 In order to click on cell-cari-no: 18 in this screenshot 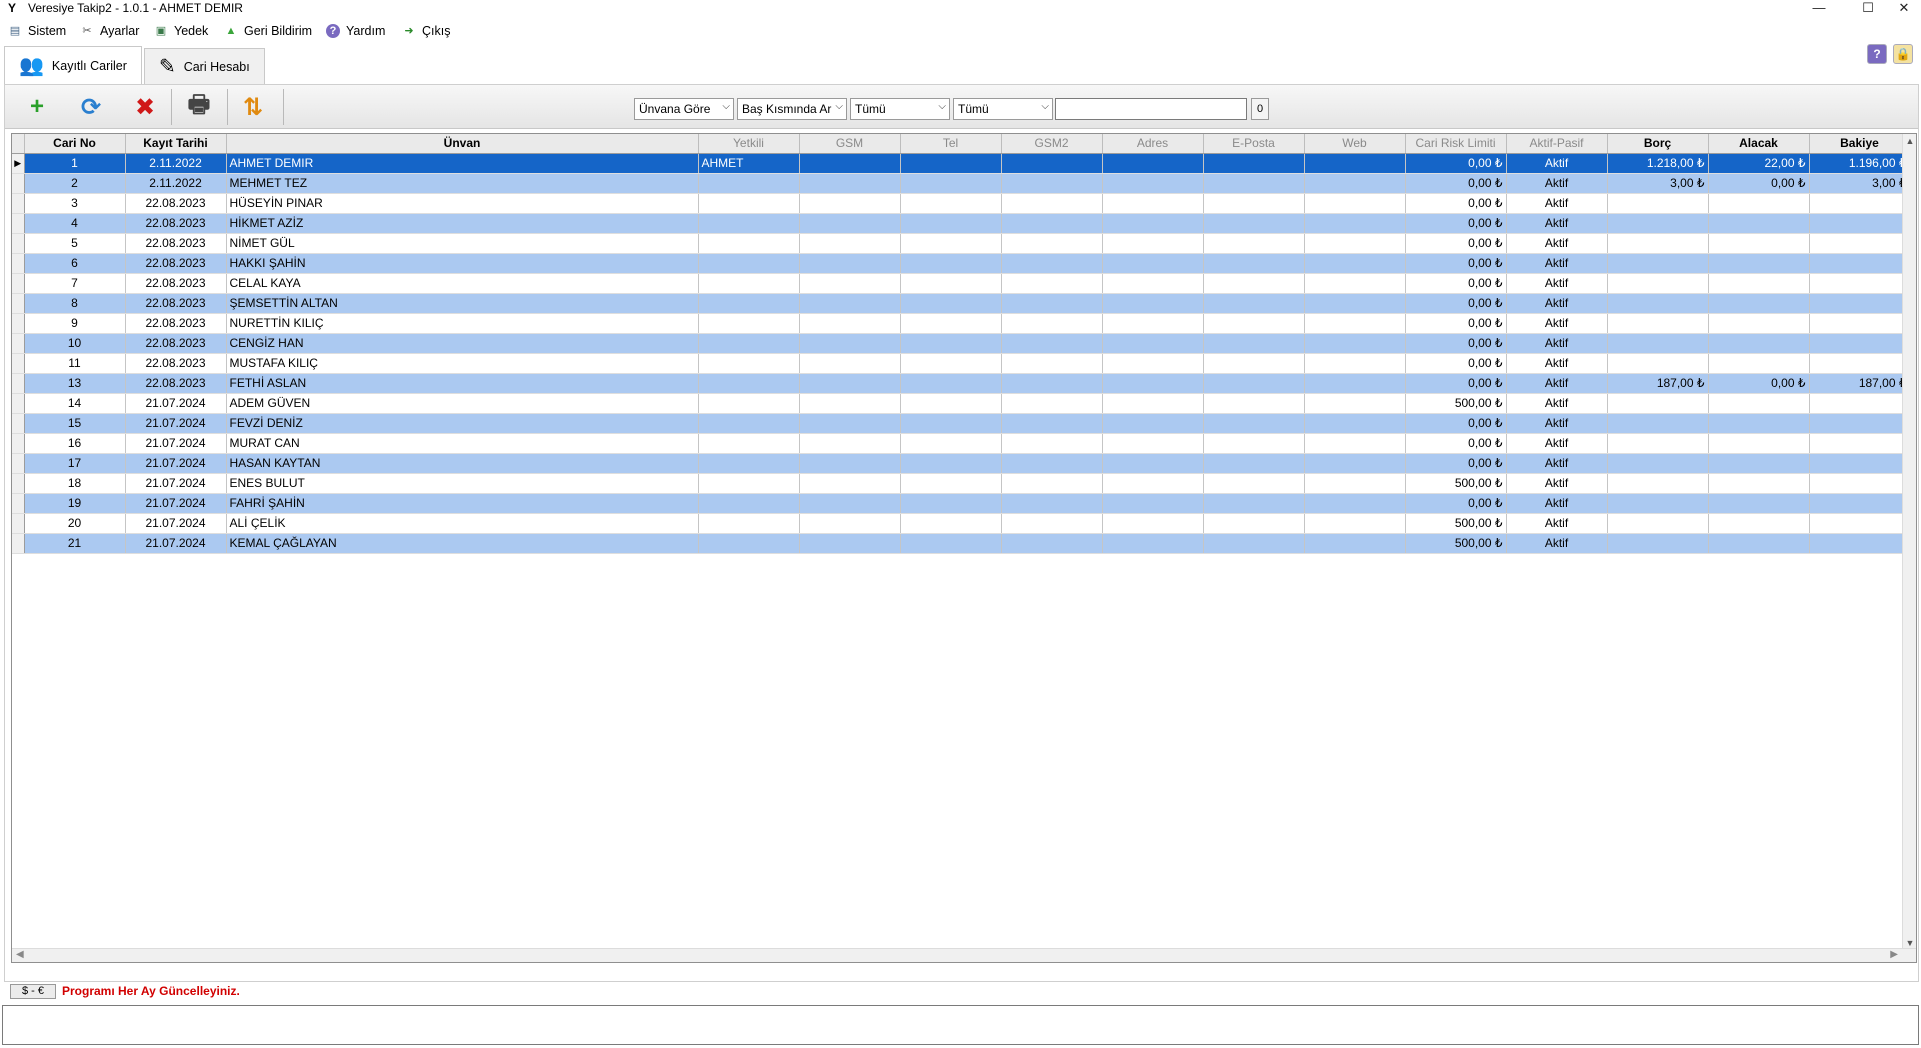, I will do `click(75, 483)`.